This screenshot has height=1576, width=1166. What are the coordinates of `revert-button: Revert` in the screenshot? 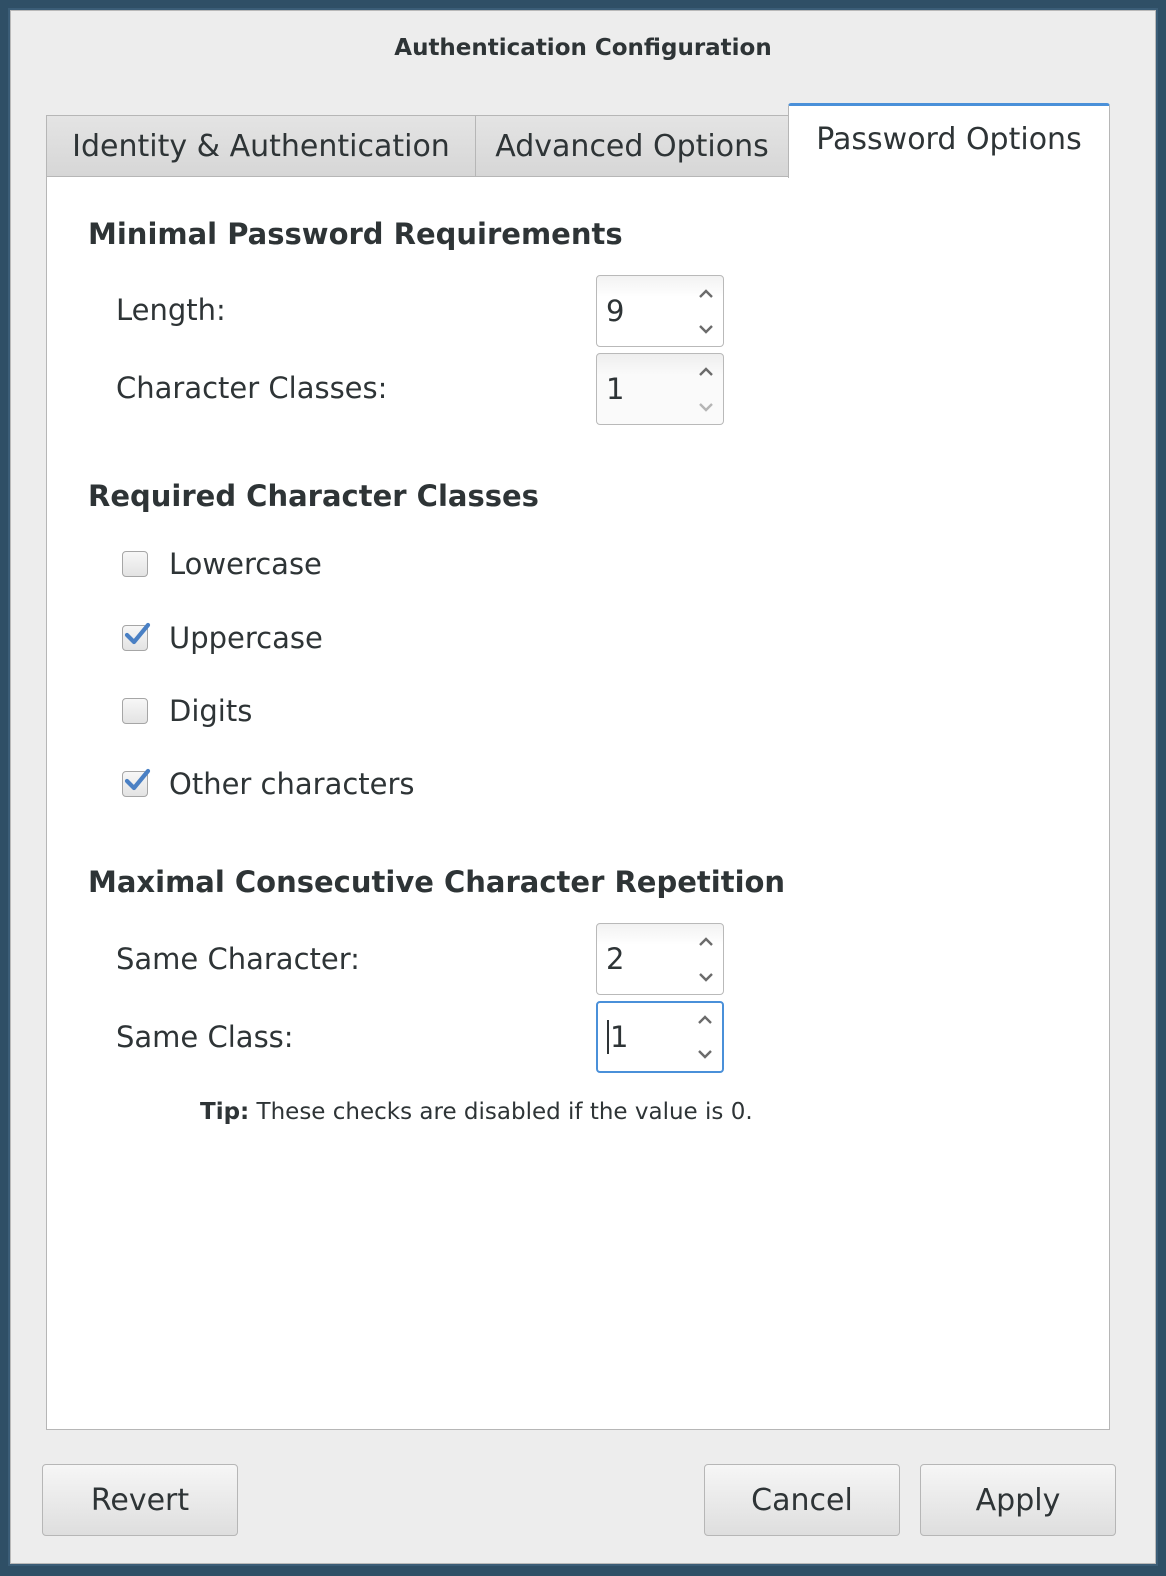 It's located at (140, 1500).